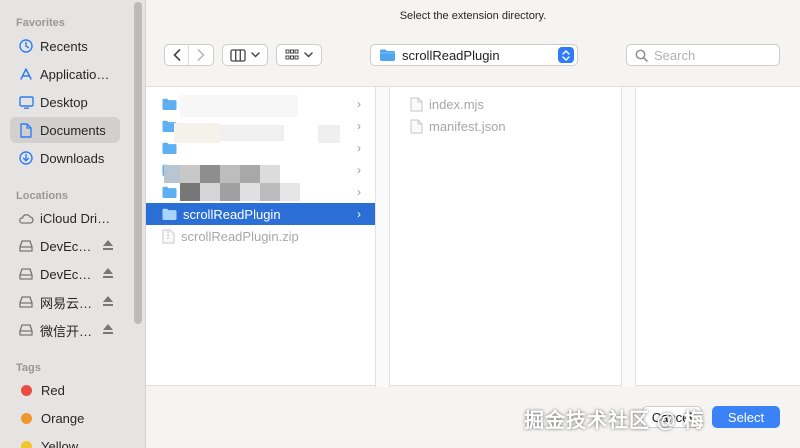  I want to click on sidebar-item-label: Desktop, so click(64, 102).